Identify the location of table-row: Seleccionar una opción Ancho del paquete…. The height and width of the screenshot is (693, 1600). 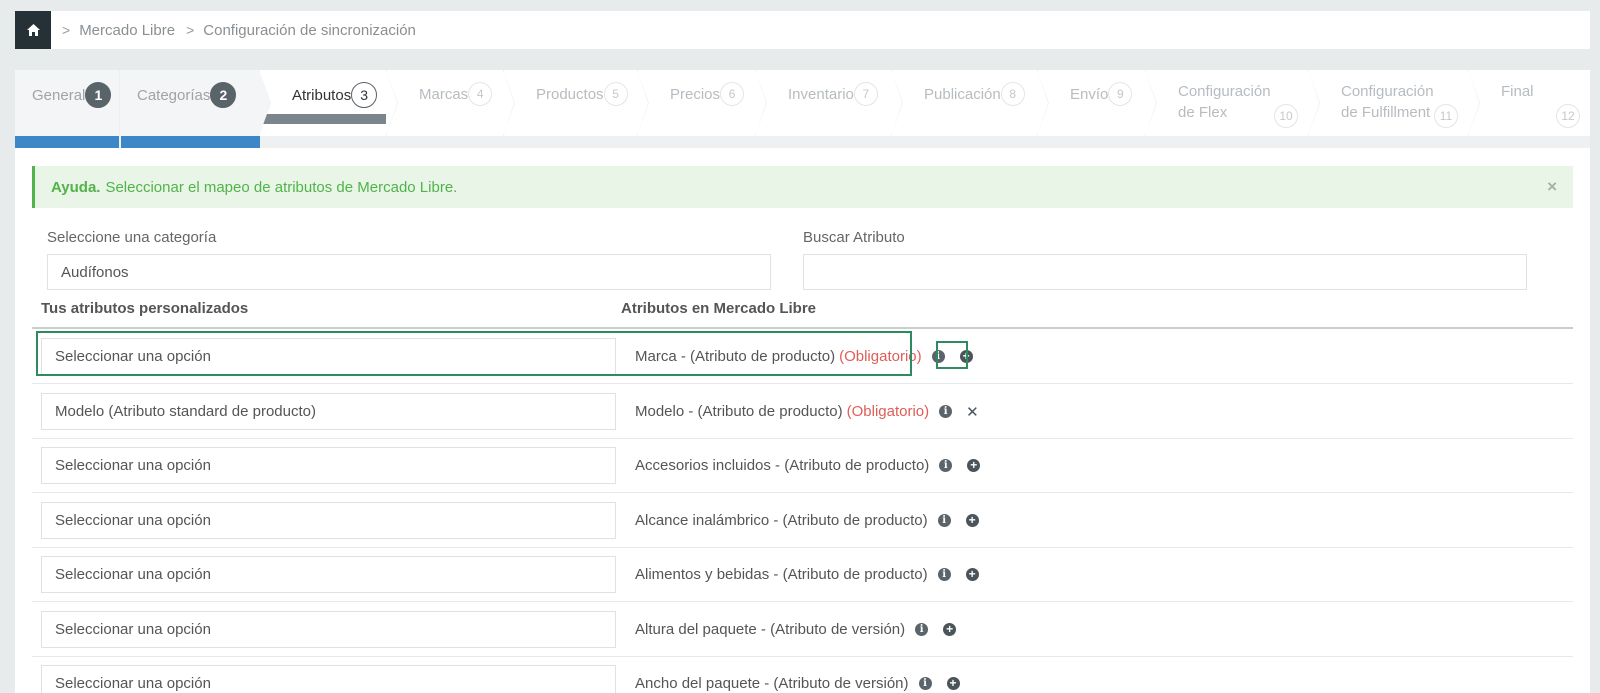
(802, 674).